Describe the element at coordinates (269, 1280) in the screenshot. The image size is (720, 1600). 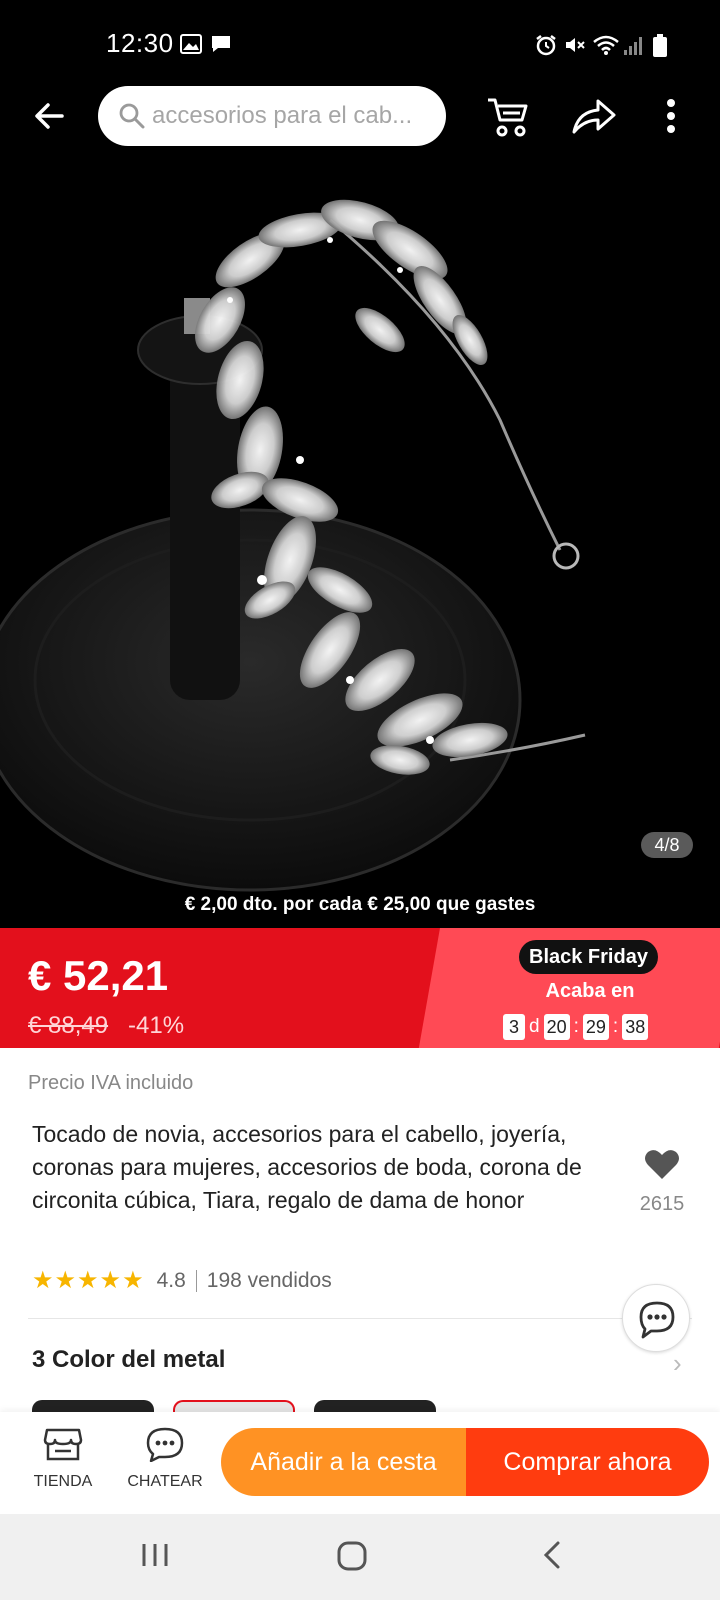
I see `sold-count: 198 vendidos` at that location.